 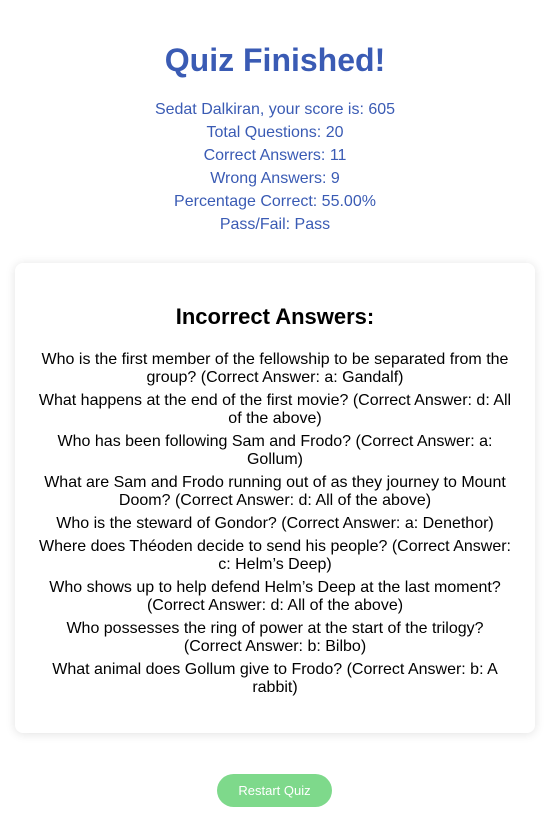 I want to click on wrong-answers: Wrong Answers: 9, so click(x=275, y=178).